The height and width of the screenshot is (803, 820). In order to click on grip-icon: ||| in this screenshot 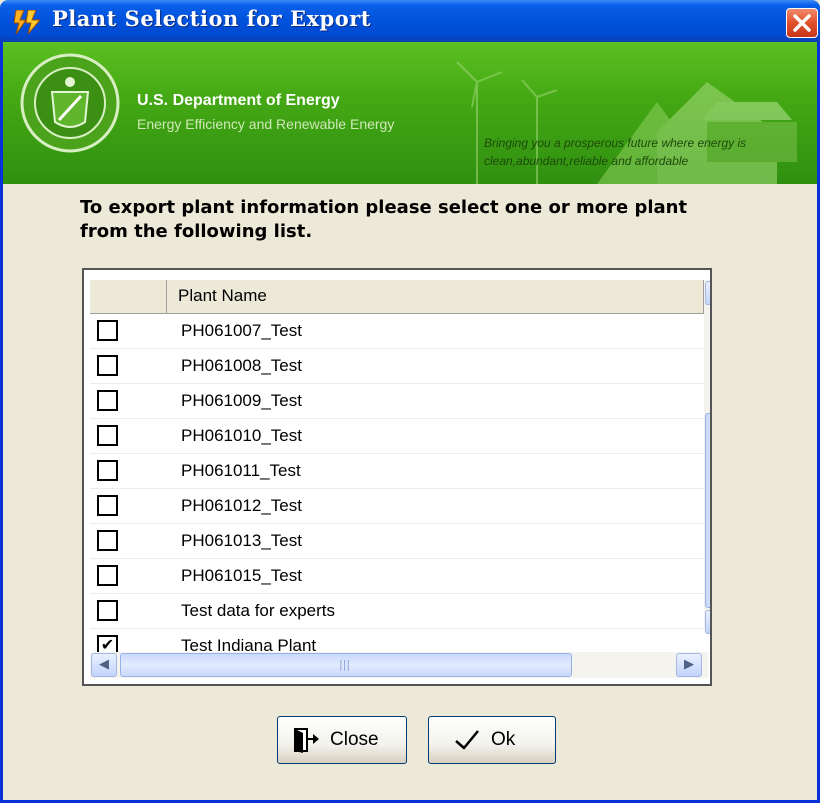, I will do `click(345, 664)`.